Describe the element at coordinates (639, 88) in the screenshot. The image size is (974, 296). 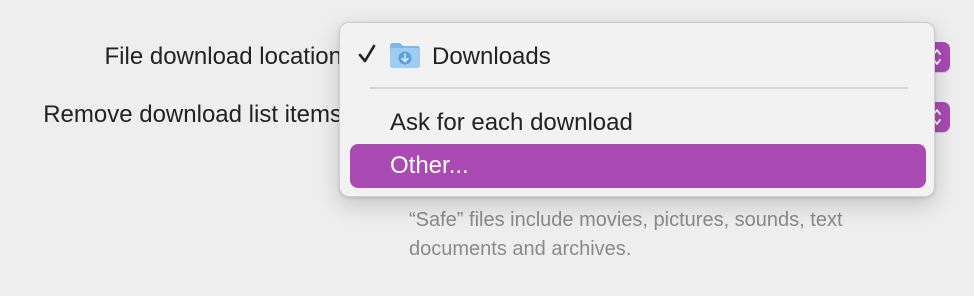
I see `menu-separator` at that location.